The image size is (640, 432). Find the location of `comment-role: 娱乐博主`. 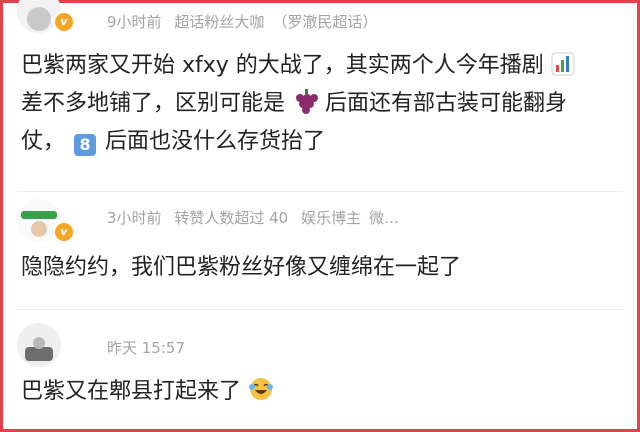

comment-role: 娱乐博主 is located at coordinates (330, 218).